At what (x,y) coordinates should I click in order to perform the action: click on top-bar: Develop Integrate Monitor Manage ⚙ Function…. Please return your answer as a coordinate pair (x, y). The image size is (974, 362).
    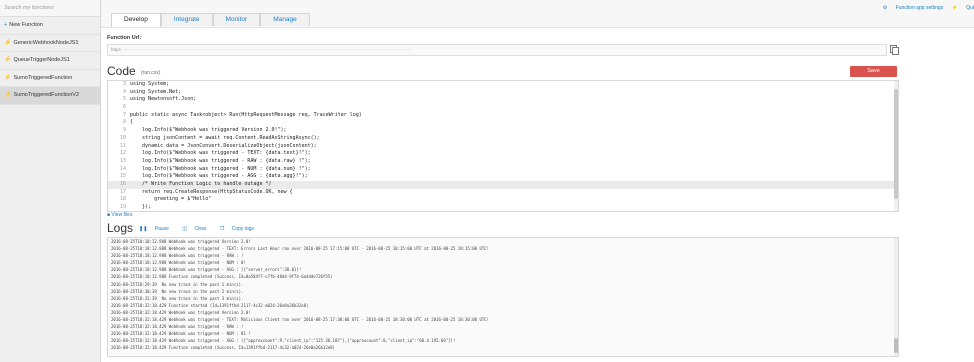
    Looking at the image, I should click on (537, 14).